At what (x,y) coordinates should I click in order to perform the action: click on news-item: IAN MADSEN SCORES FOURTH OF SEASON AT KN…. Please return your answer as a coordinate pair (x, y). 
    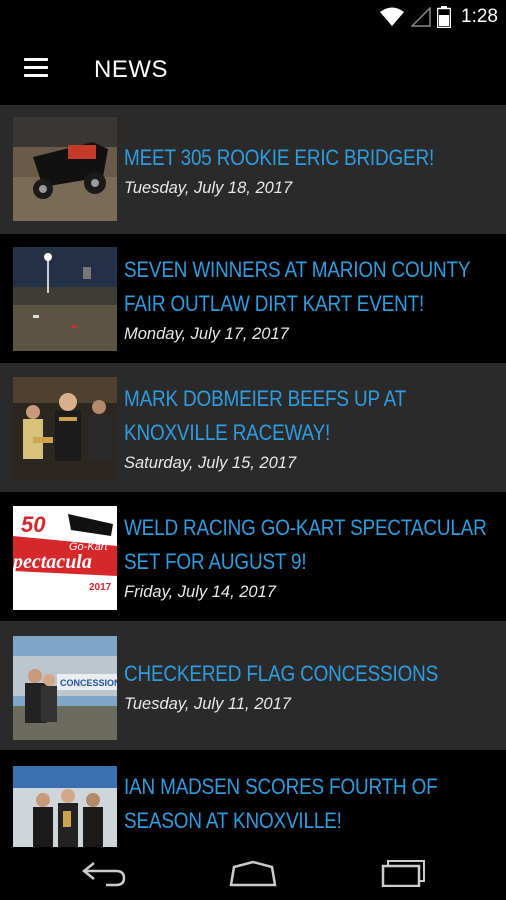
    Looking at the image, I should click on (253, 798).